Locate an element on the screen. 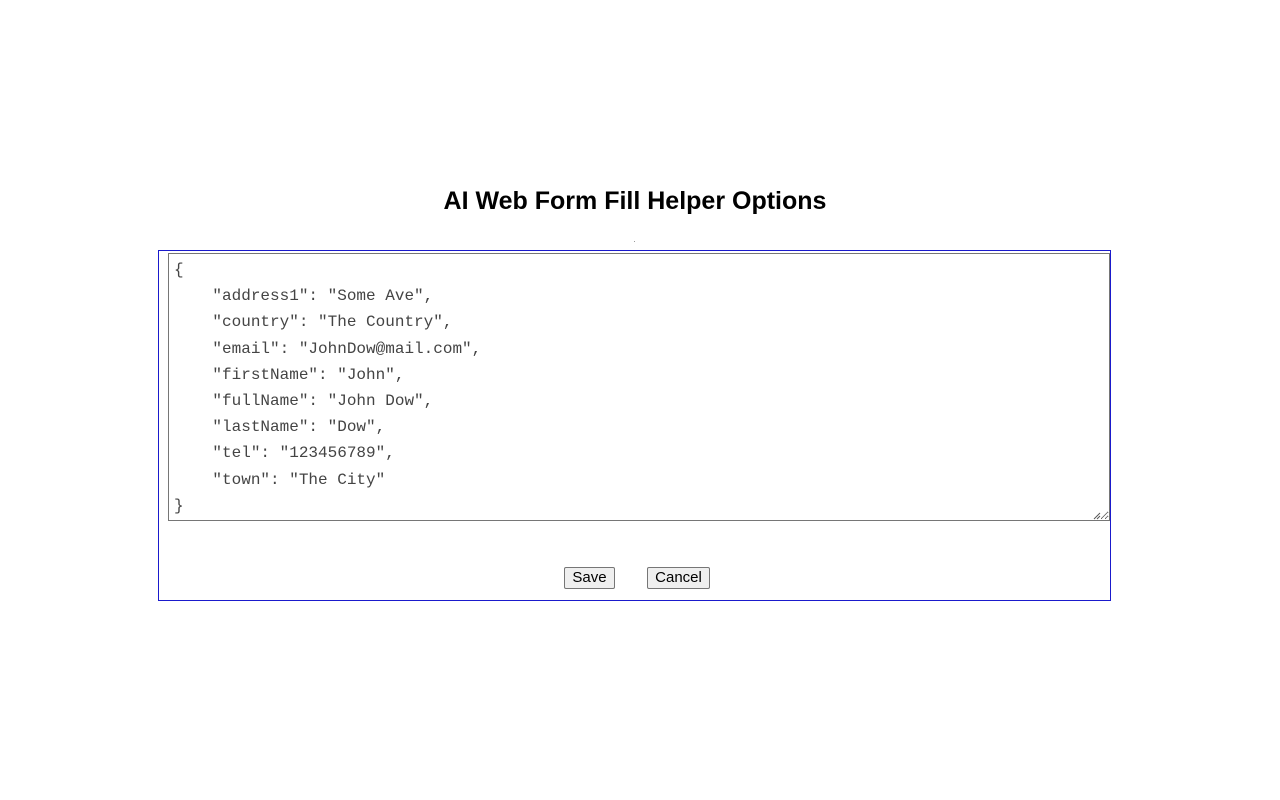 This screenshot has width=1280, height=800. cancel-button: Cancel is located at coordinates (678, 578).